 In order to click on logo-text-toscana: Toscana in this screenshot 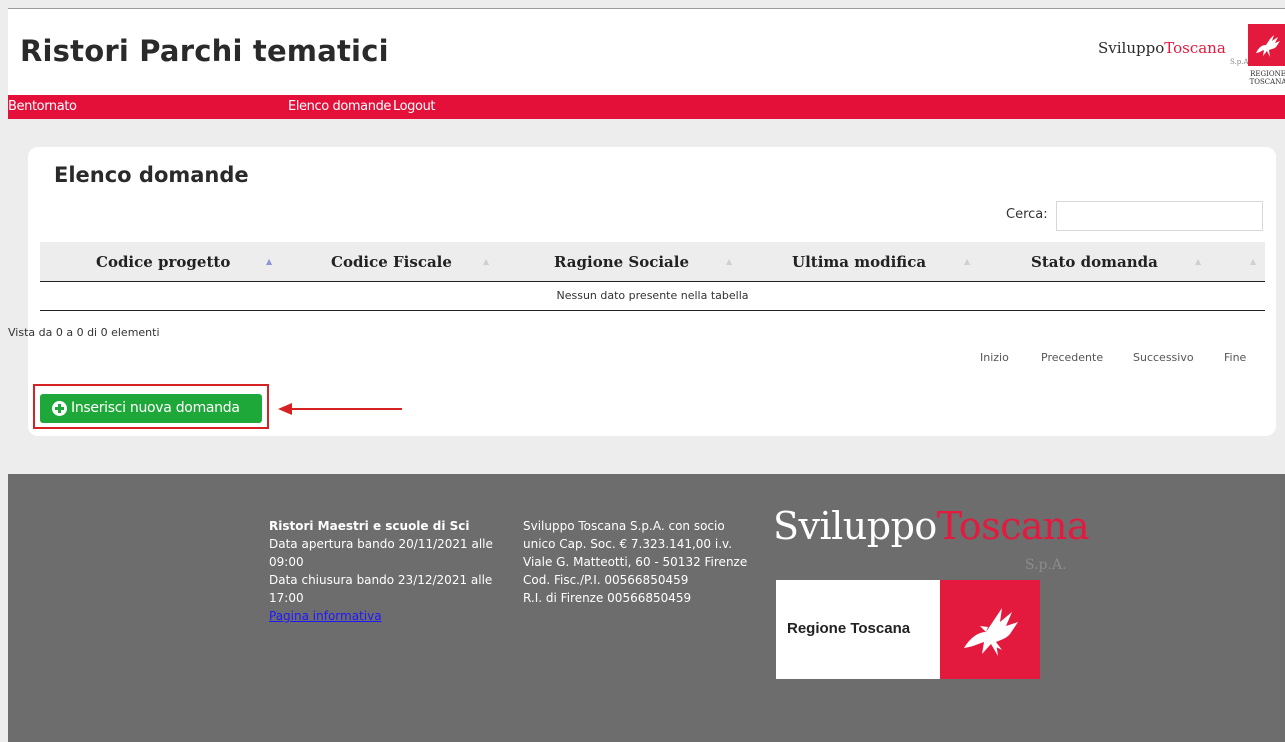, I will do `click(1195, 48)`.